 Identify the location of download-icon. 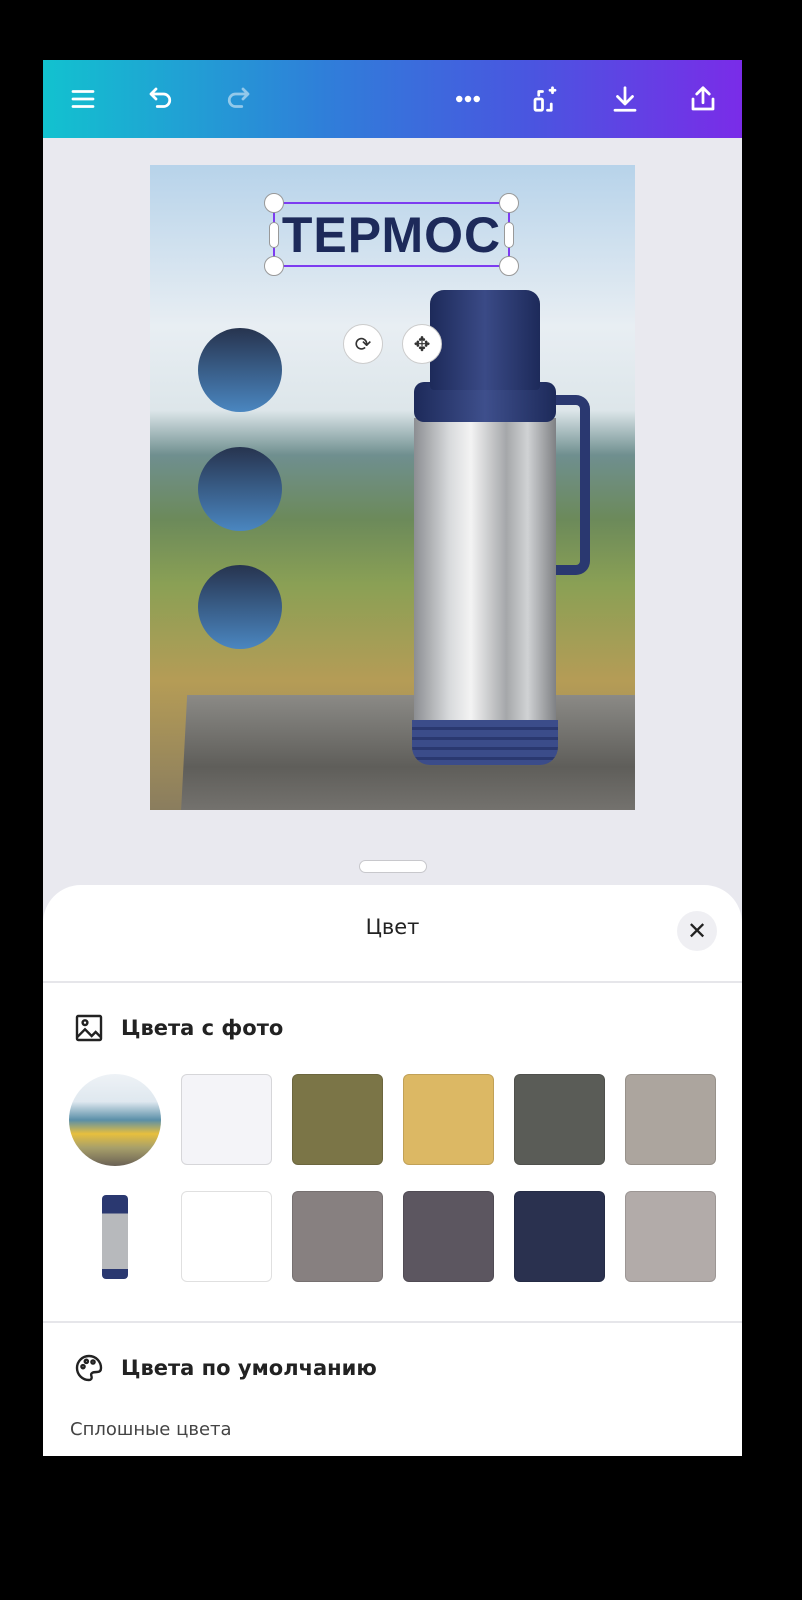
(625, 99).